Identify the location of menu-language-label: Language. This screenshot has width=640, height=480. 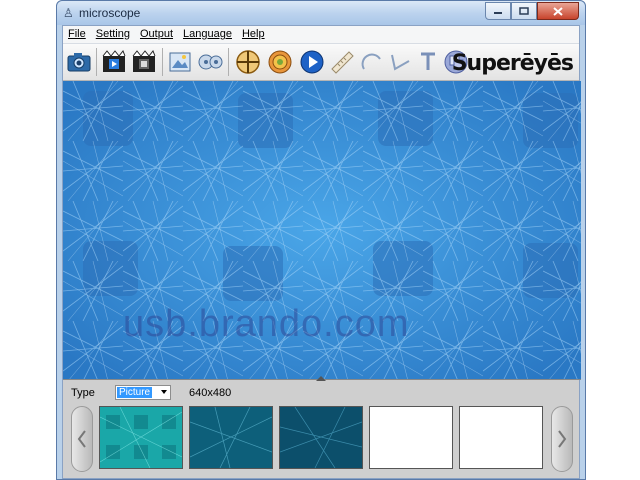
(207, 34).